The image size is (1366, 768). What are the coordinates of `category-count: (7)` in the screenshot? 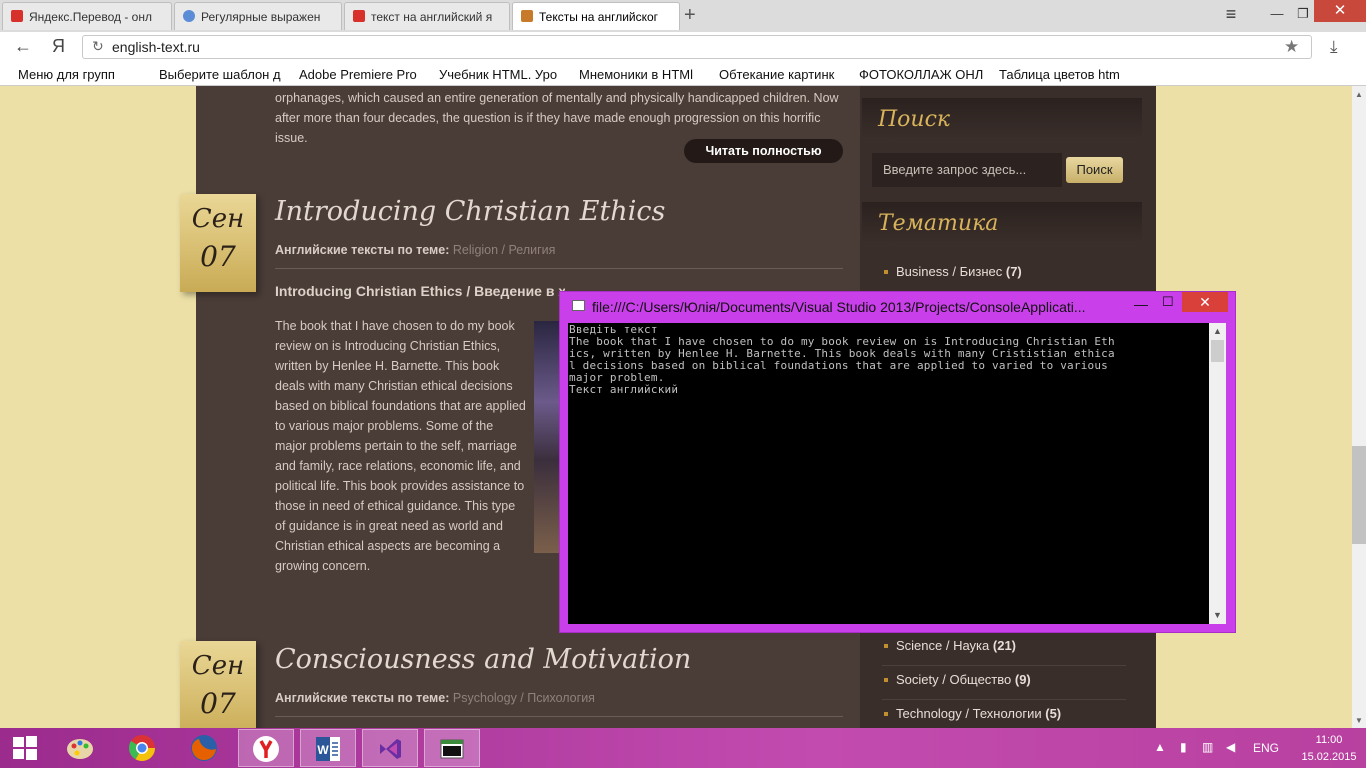 It's located at (1013, 271).